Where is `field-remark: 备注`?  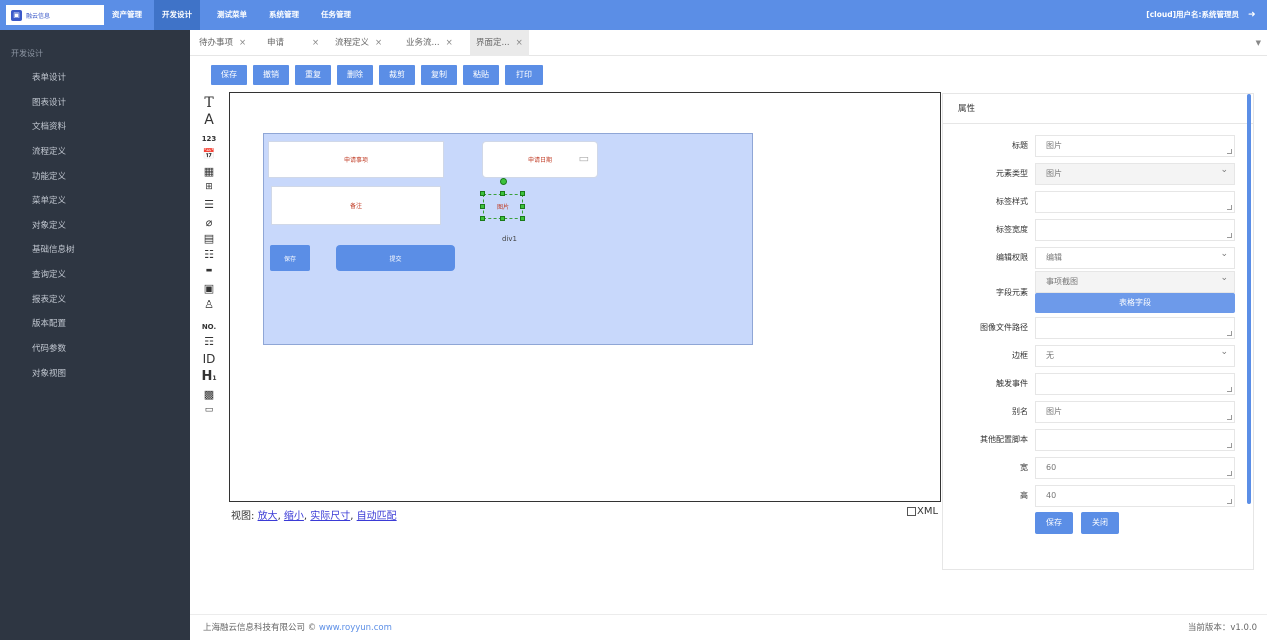
field-remark: 备注 is located at coordinates (356, 205).